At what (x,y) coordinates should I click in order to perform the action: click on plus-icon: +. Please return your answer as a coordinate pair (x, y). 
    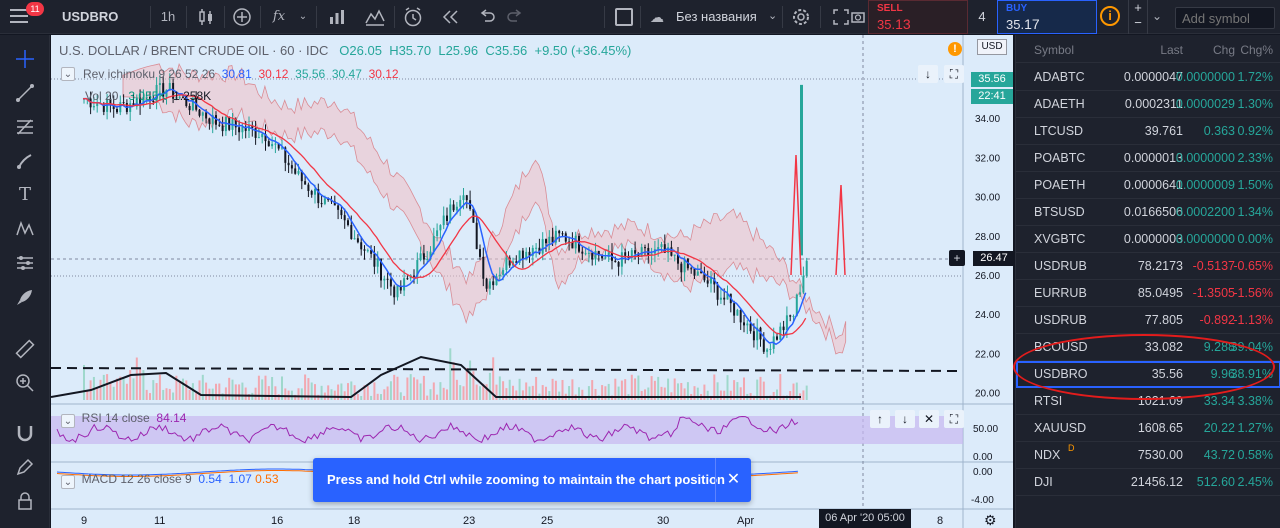
    Looking at the image, I should click on (1138, 7).